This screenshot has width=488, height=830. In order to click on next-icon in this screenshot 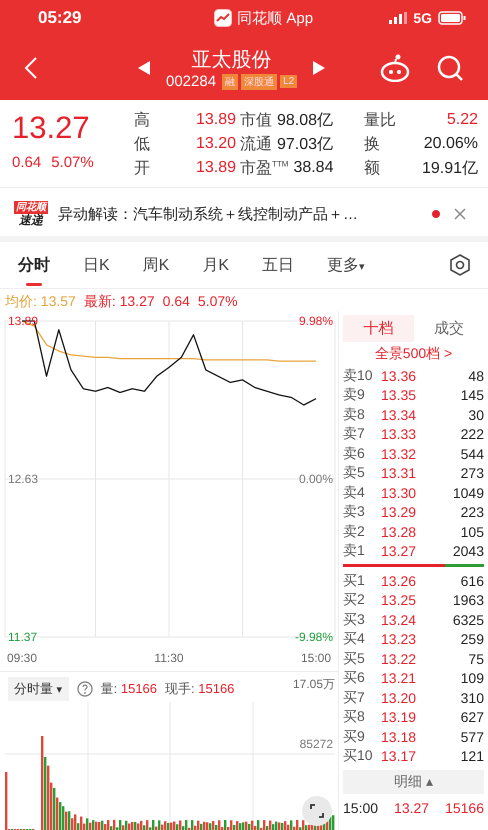, I will do `click(319, 68)`.